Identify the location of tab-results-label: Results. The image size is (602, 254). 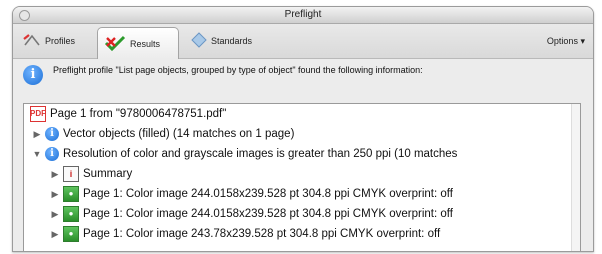
(145, 43).